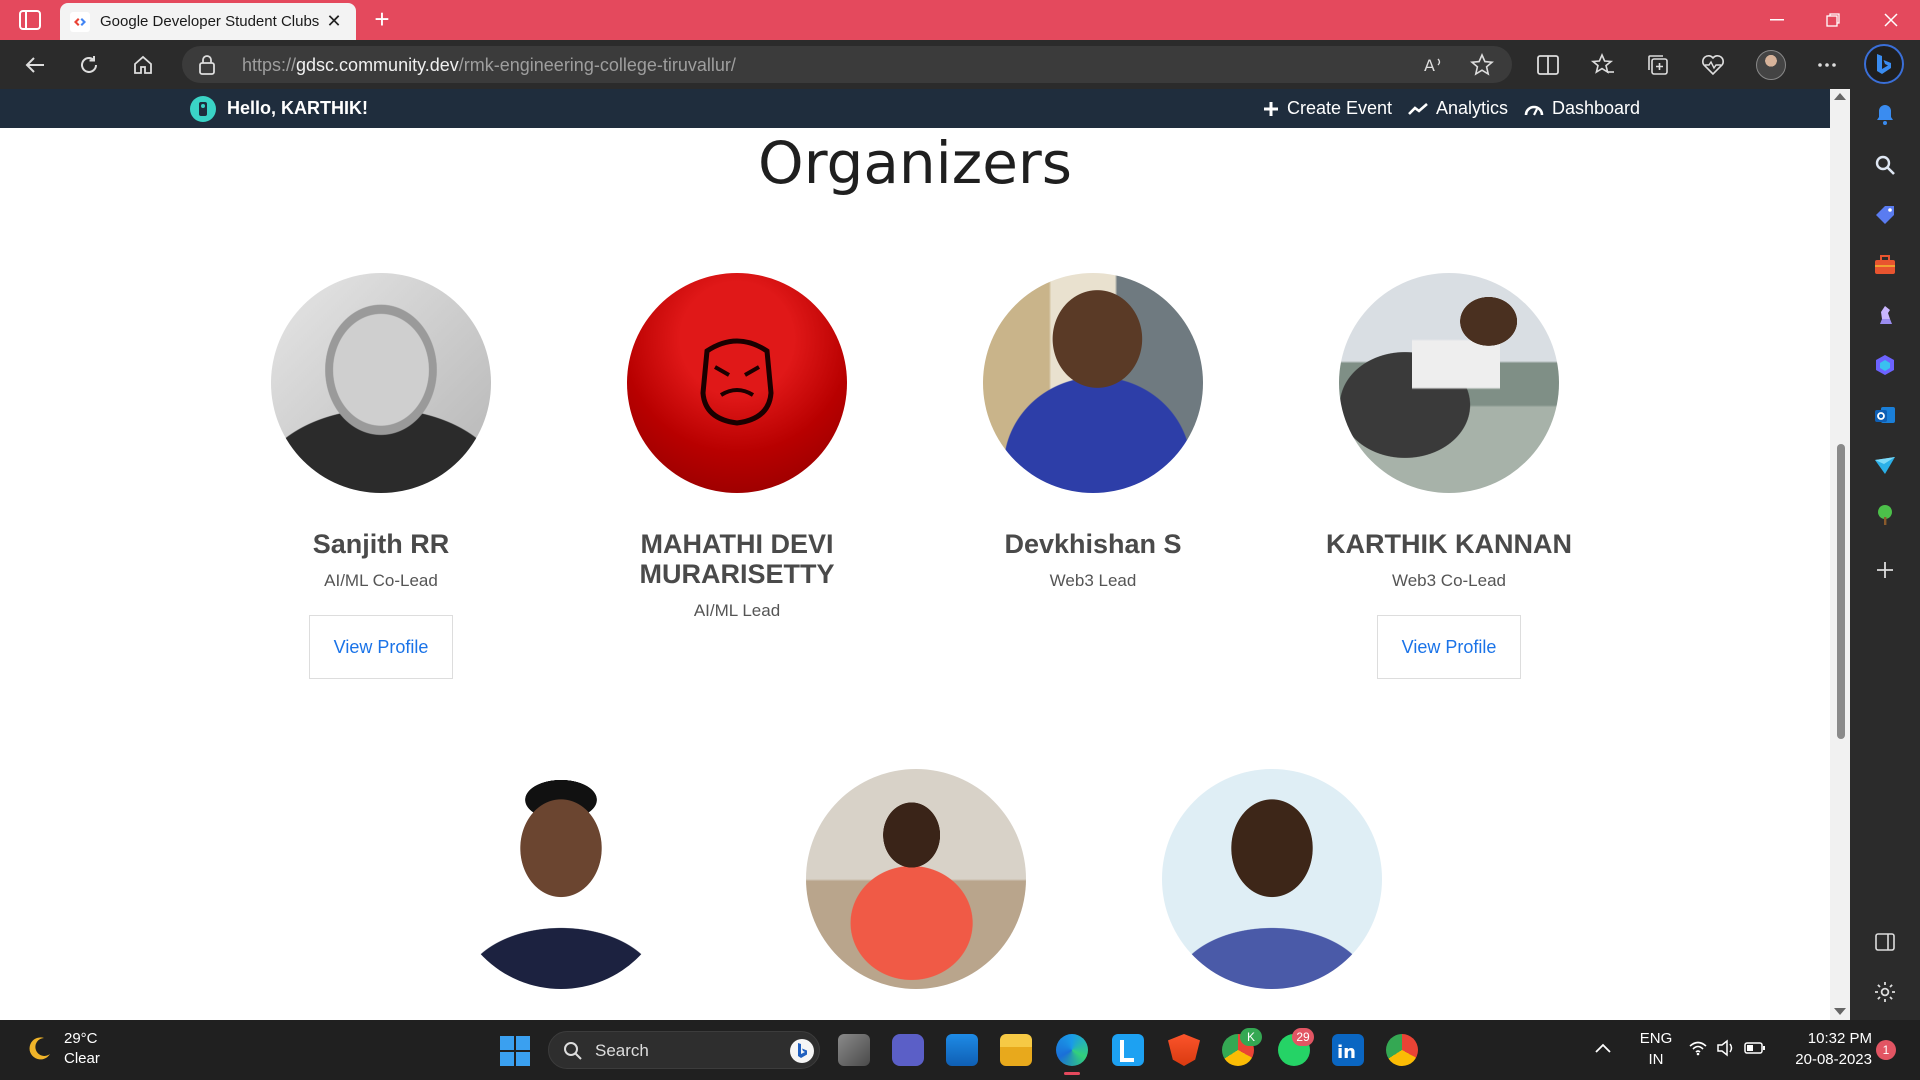 Image resolution: width=1920 pixels, height=1080 pixels. What do you see at coordinates (1884, 64) in the screenshot?
I see `bing-copilot-icon` at bounding box center [1884, 64].